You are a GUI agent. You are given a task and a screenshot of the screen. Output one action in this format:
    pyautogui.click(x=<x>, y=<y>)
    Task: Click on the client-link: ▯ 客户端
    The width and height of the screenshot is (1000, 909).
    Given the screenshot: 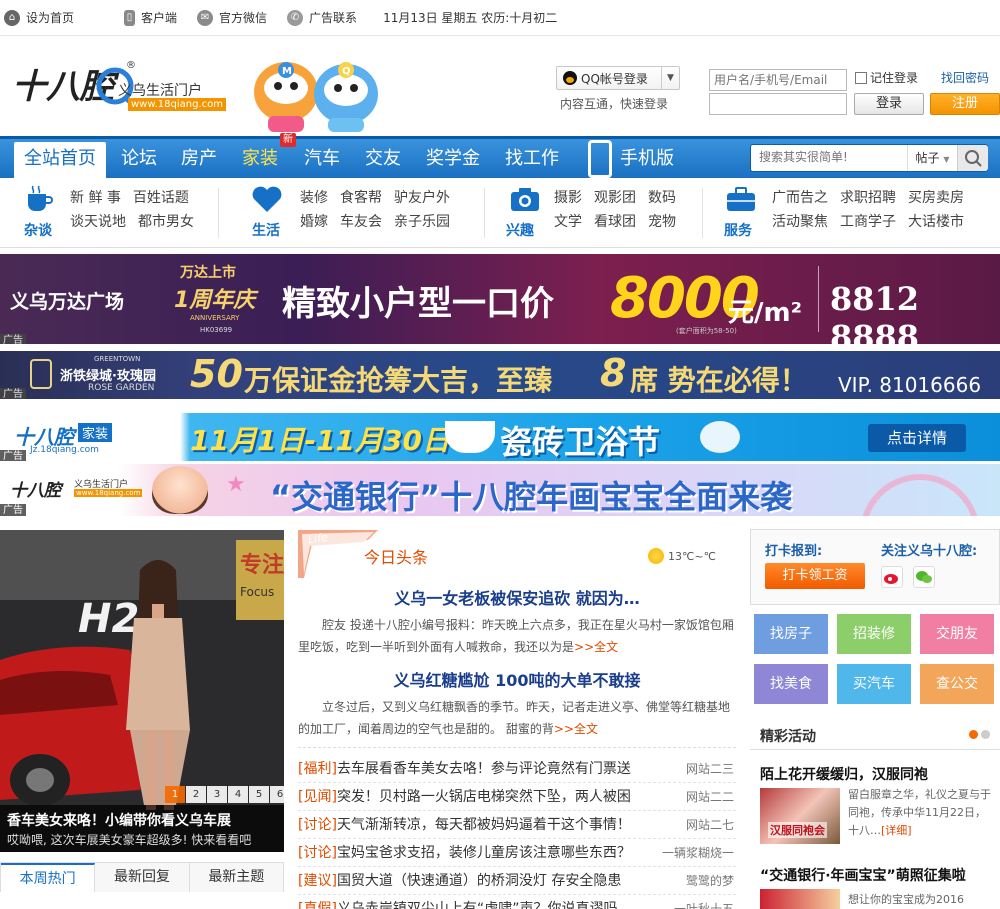 What is the action you would take?
    pyautogui.click(x=150, y=17)
    